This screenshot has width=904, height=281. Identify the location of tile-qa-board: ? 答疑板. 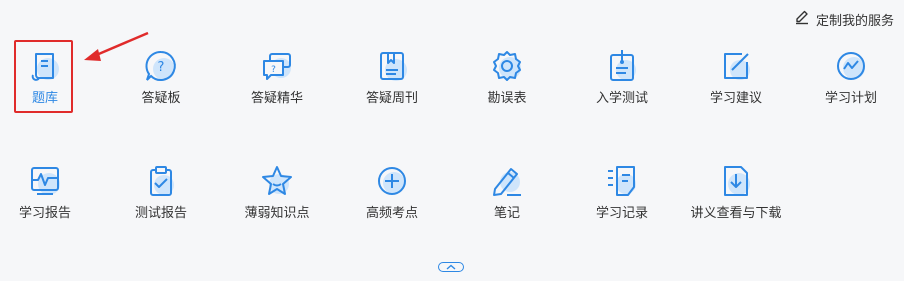
(161, 77).